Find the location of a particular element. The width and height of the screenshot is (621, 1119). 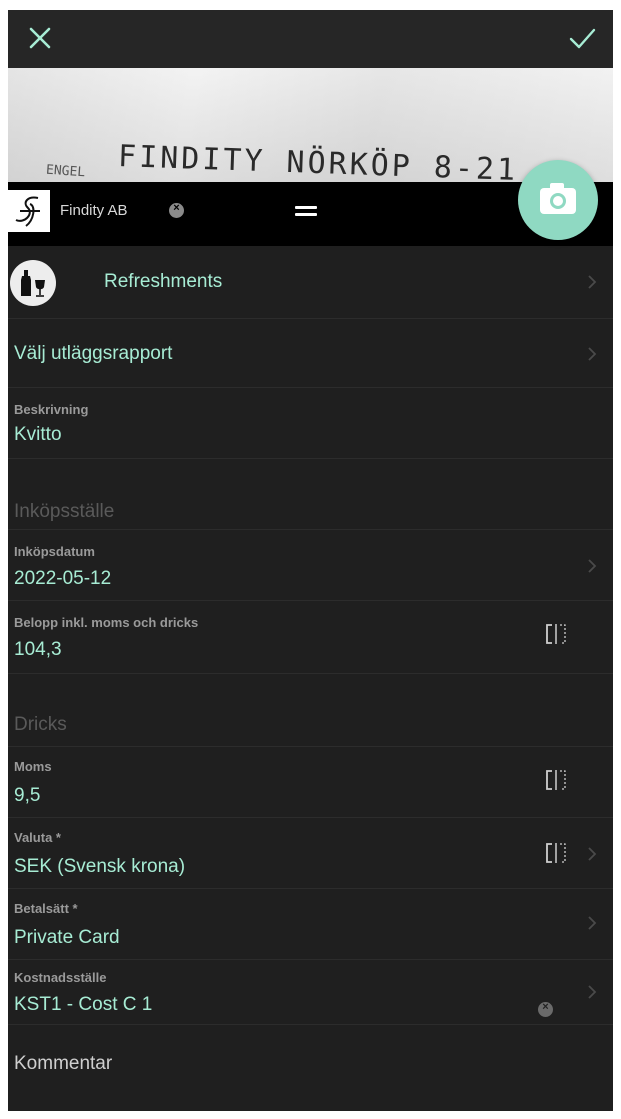

company-name: Findity AB is located at coordinates (94, 210).